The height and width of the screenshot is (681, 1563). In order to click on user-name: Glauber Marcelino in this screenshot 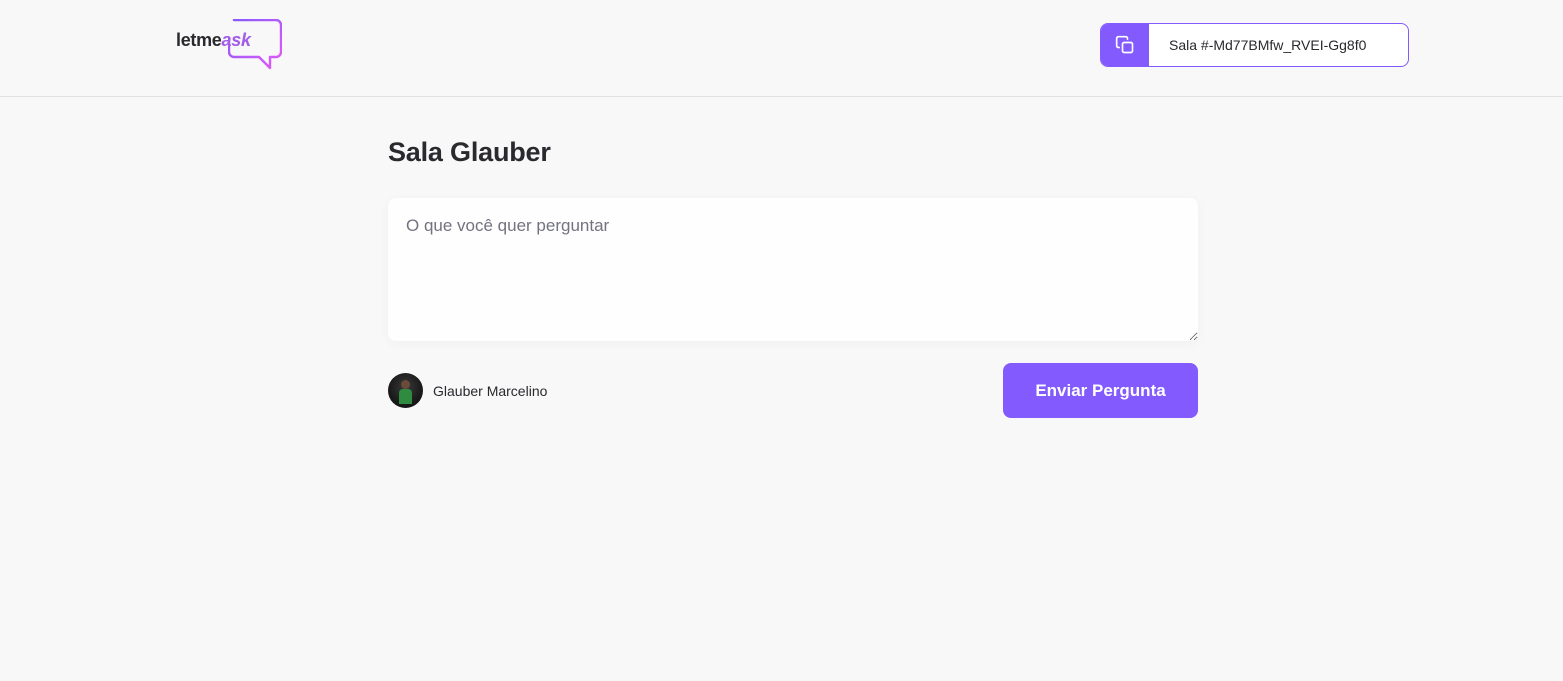, I will do `click(490, 390)`.